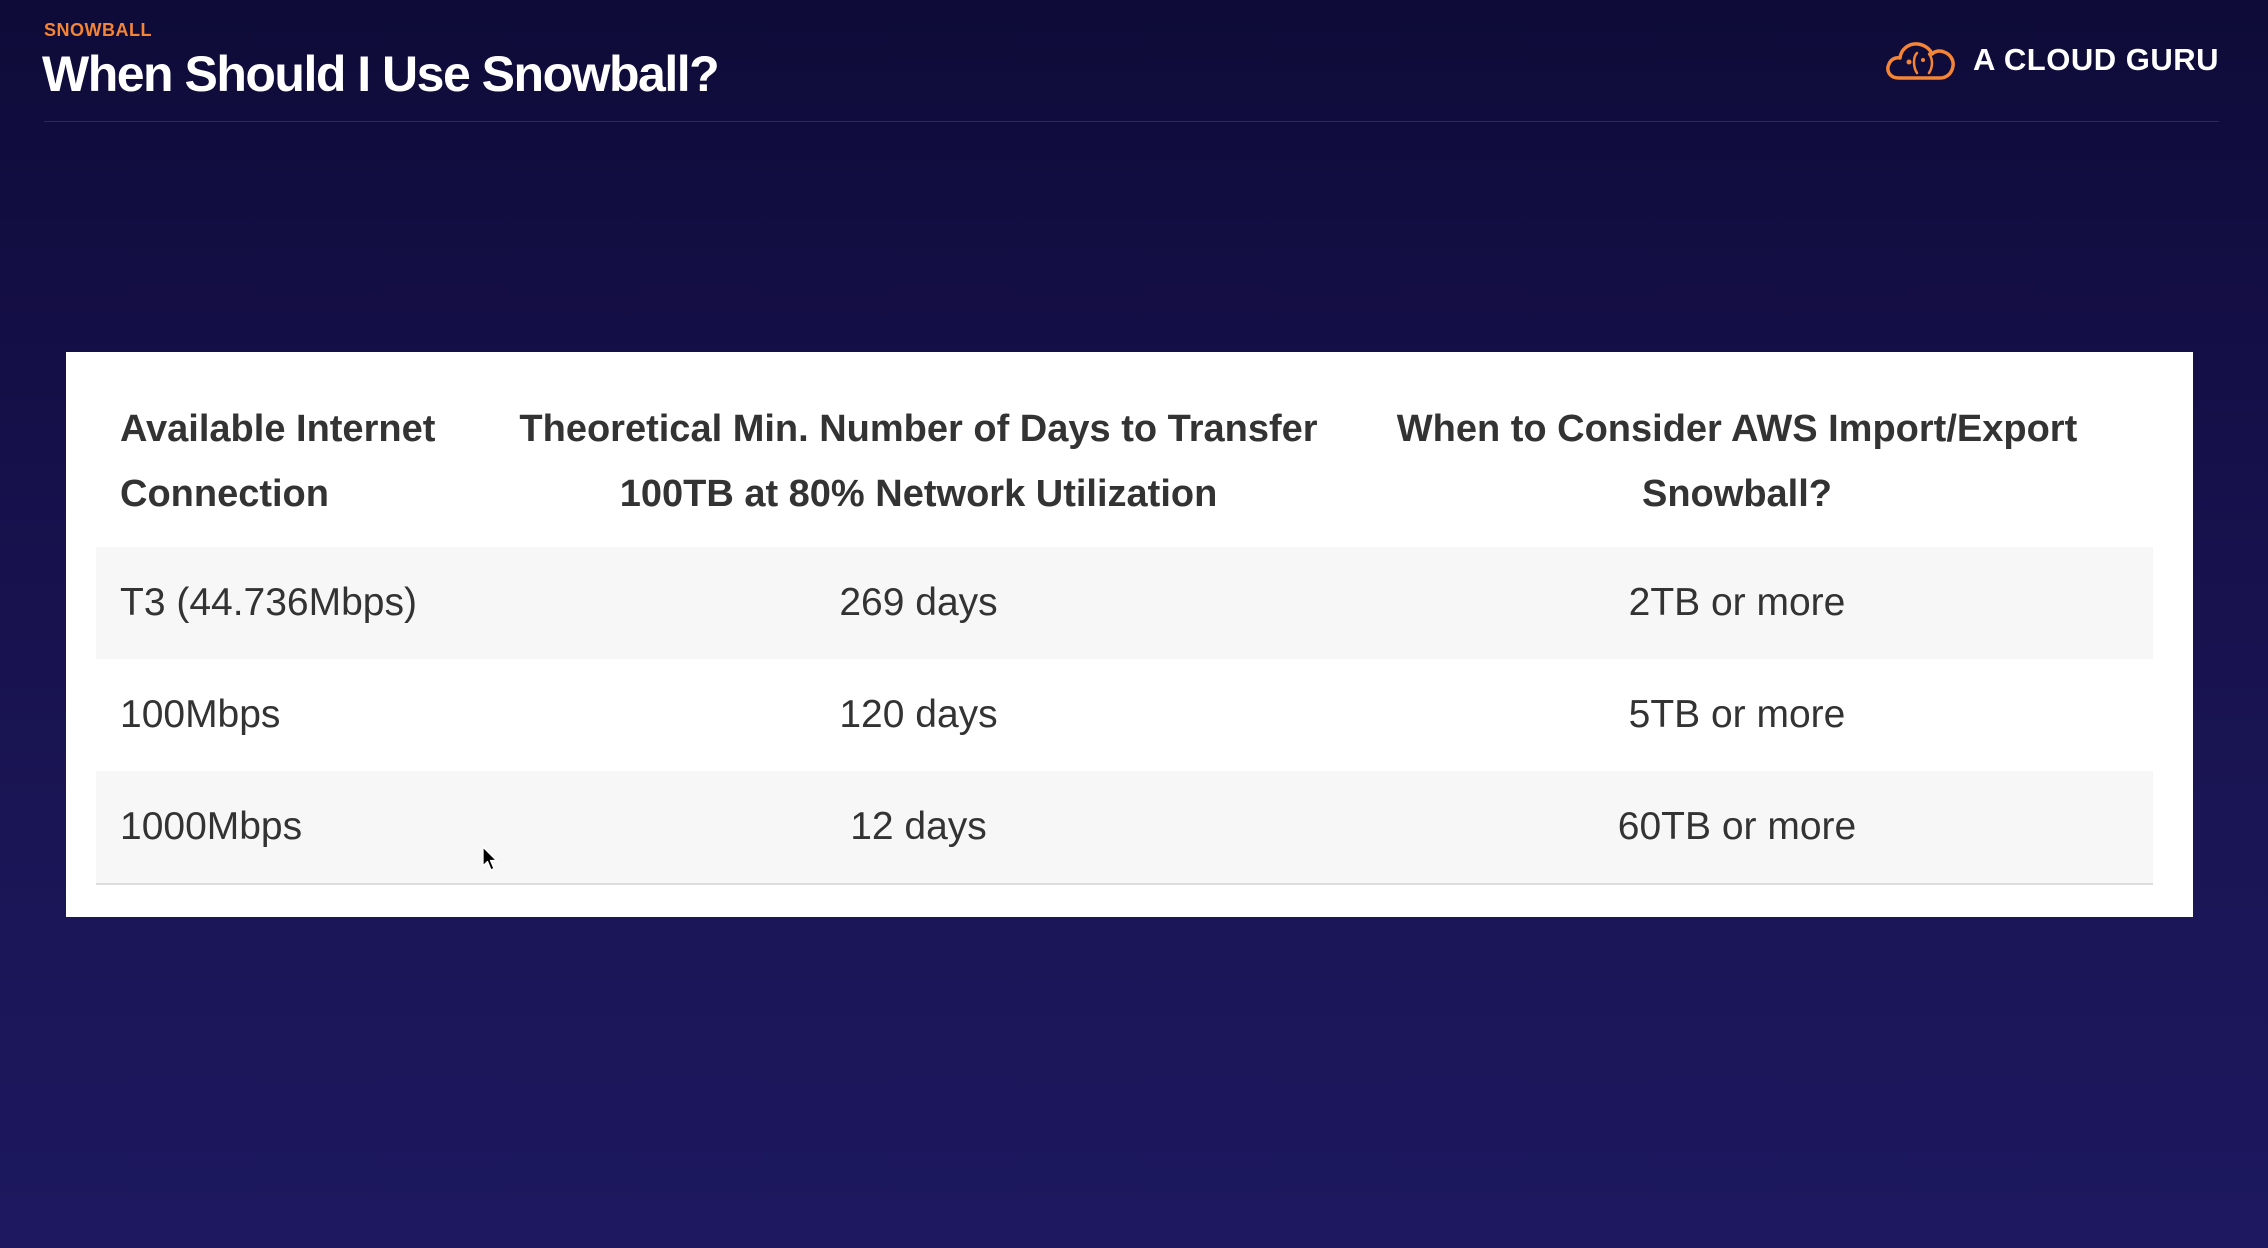 This screenshot has height=1248, width=2268. What do you see at coordinates (2096, 59) in the screenshot?
I see `brand-name: A CLOUD GURU` at bounding box center [2096, 59].